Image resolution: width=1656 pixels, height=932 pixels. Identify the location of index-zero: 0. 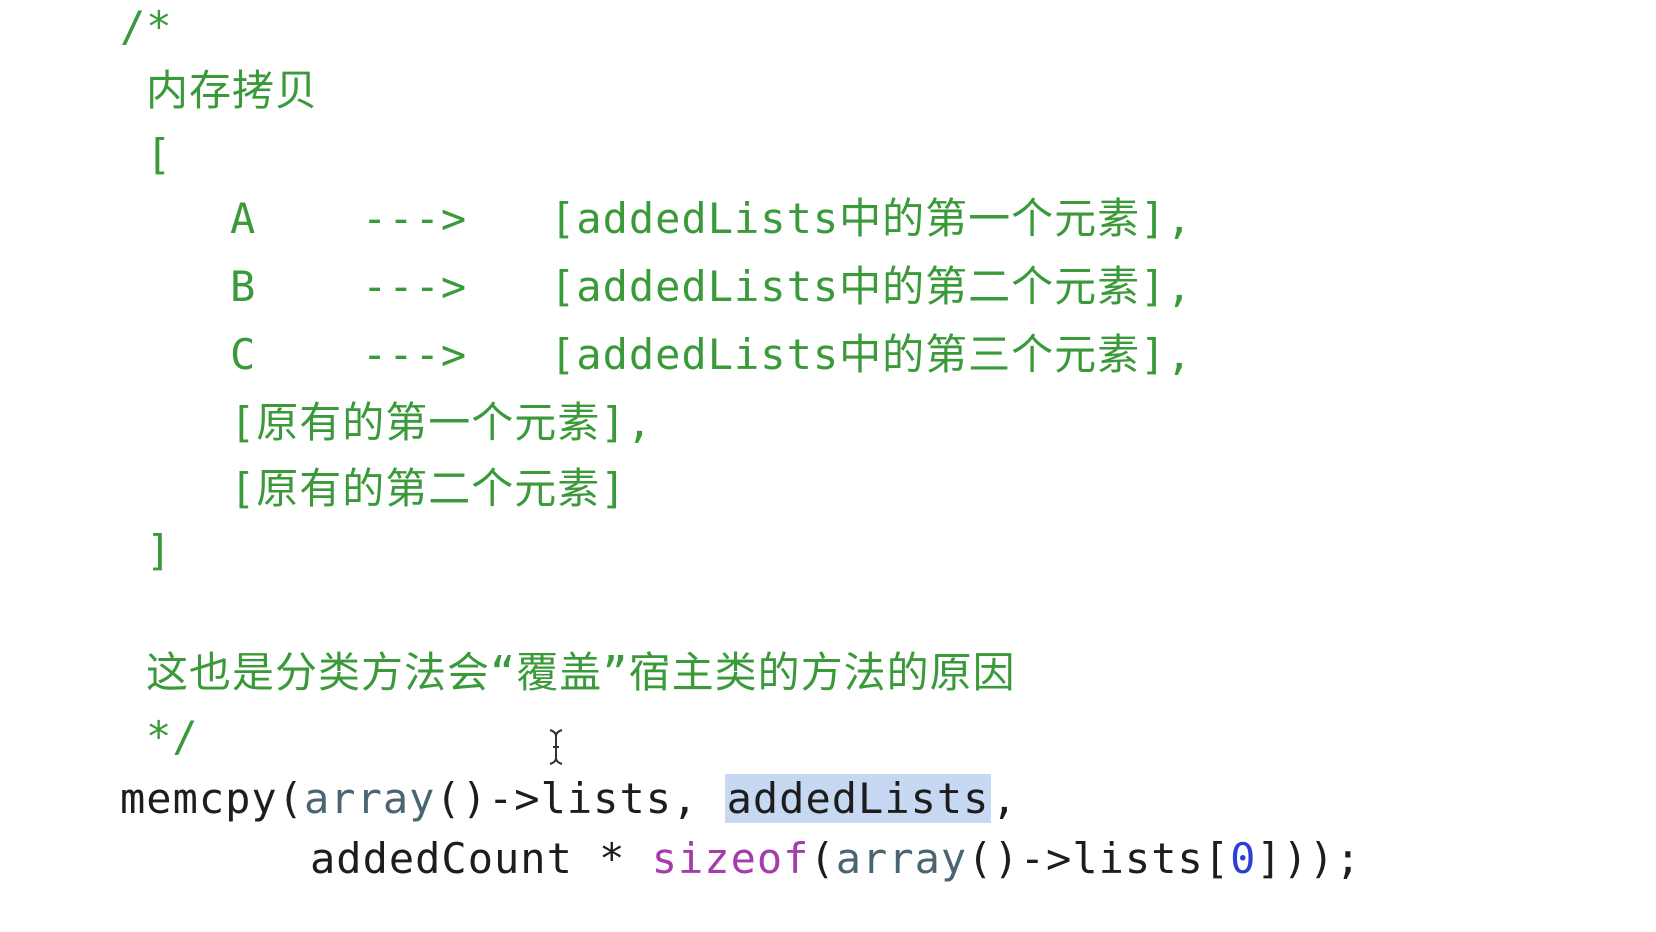
(1243, 858).